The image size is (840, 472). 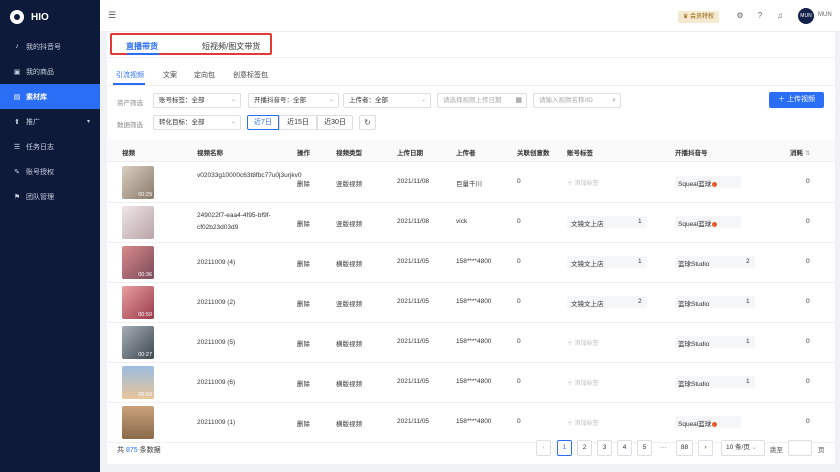 I want to click on douyin-account-label: Squeal篮球, so click(x=695, y=224).